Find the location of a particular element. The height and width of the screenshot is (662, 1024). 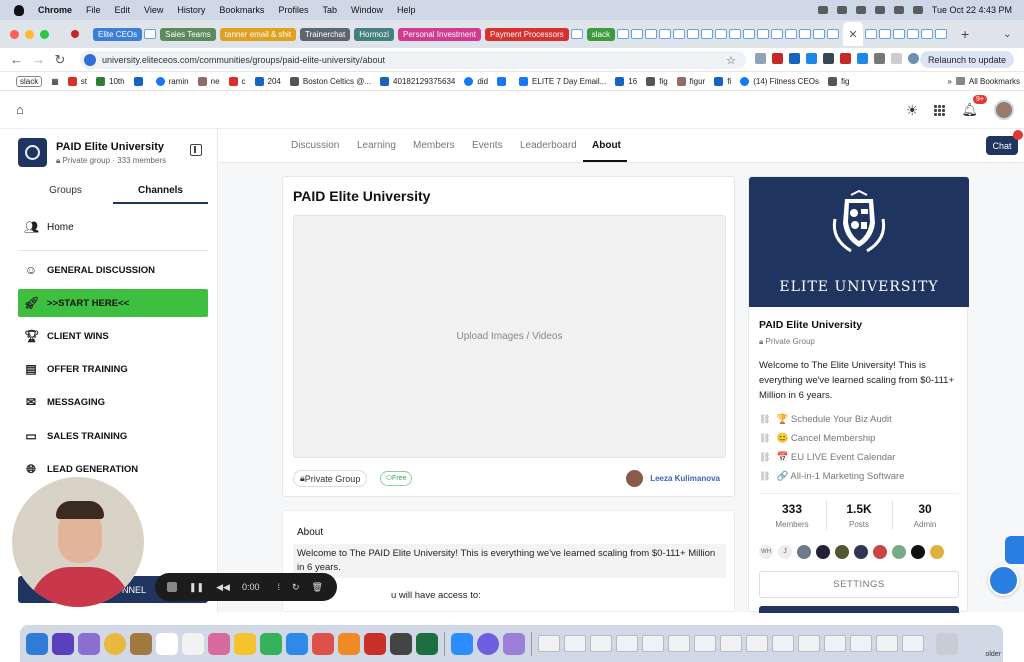

tab-group: tanner email & shit is located at coordinates (258, 34).